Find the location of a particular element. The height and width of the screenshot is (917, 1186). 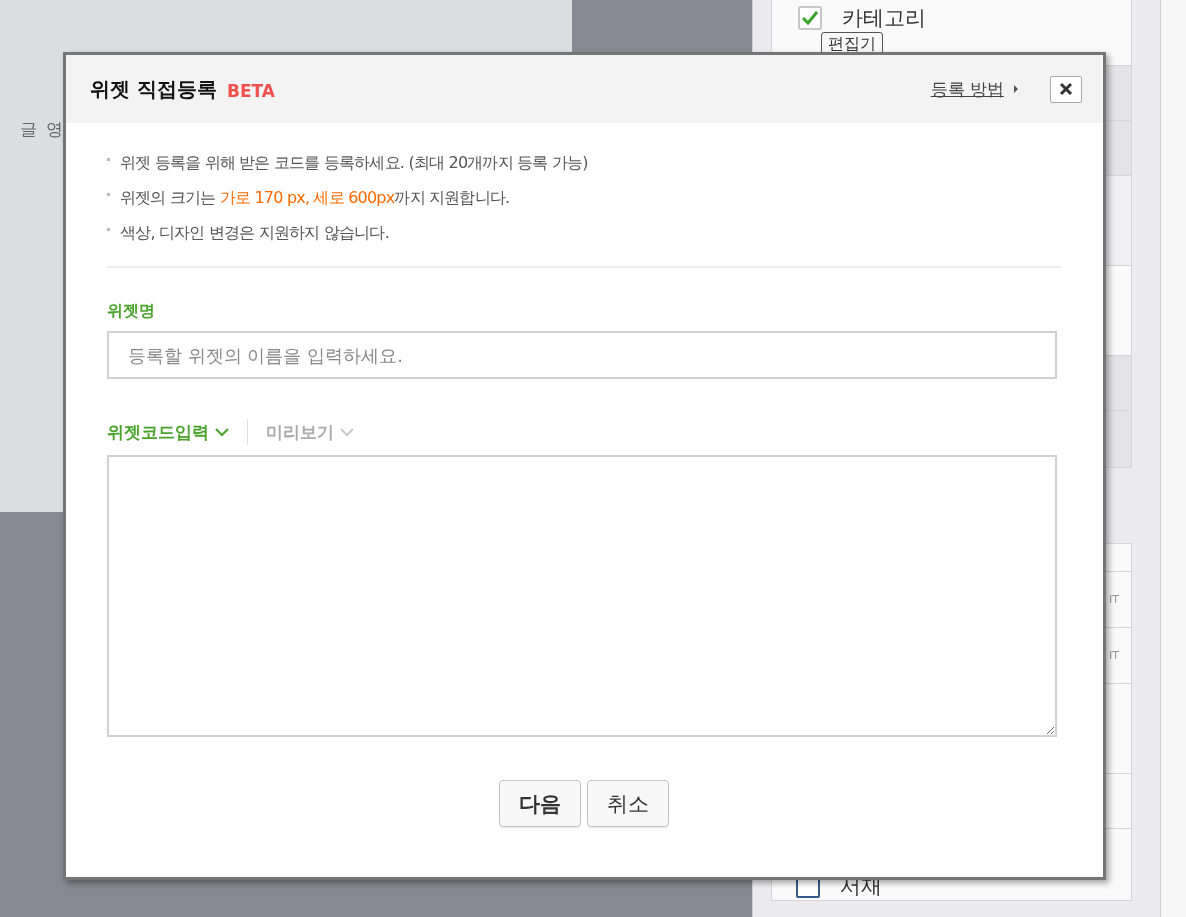

help-link: 등록 방법 is located at coordinates (967, 89).